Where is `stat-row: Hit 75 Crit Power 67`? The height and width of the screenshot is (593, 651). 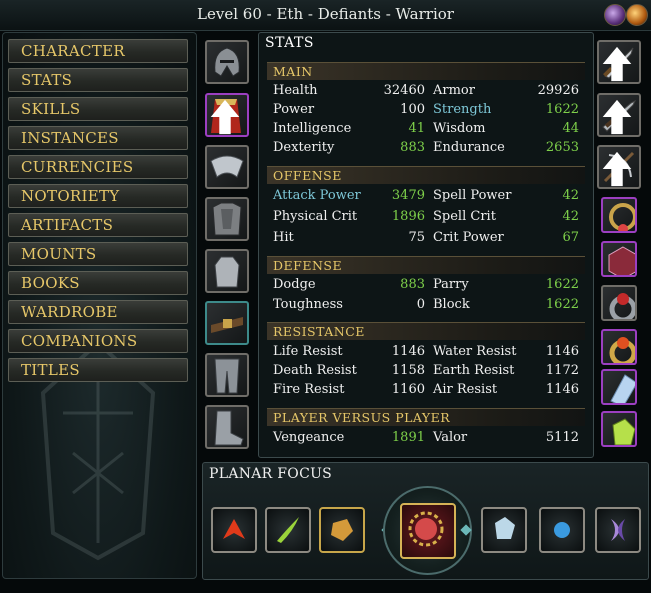 stat-row: Hit 75 Crit Power 67 is located at coordinates (429, 239).